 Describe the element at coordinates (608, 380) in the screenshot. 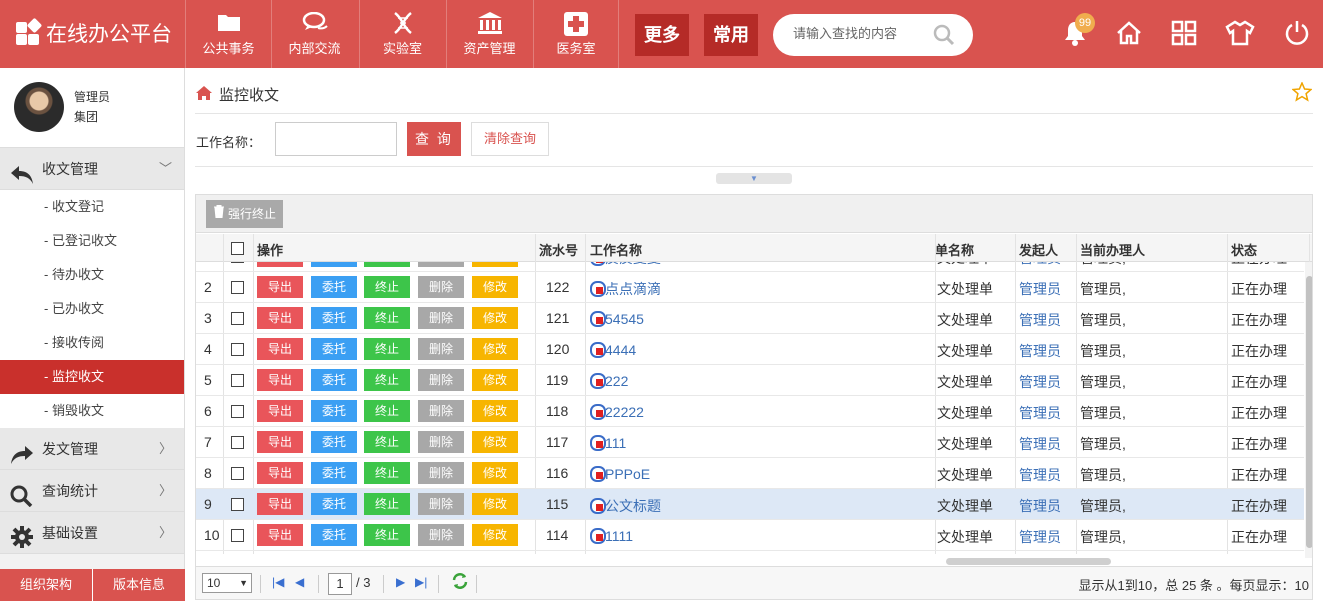

I see `work-name-link: 222` at that location.